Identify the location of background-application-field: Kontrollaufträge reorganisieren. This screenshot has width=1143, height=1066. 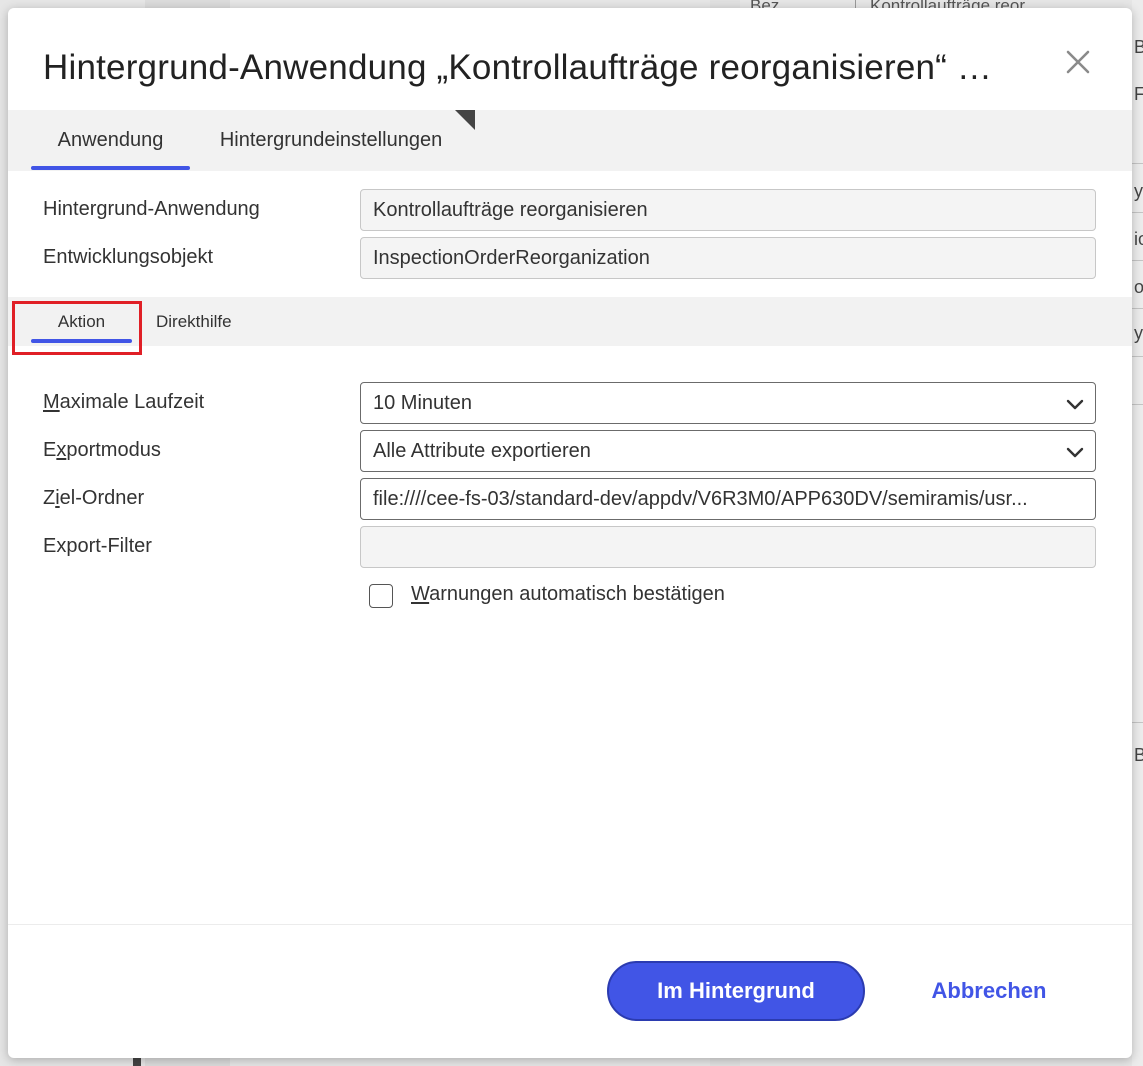
(728, 210).